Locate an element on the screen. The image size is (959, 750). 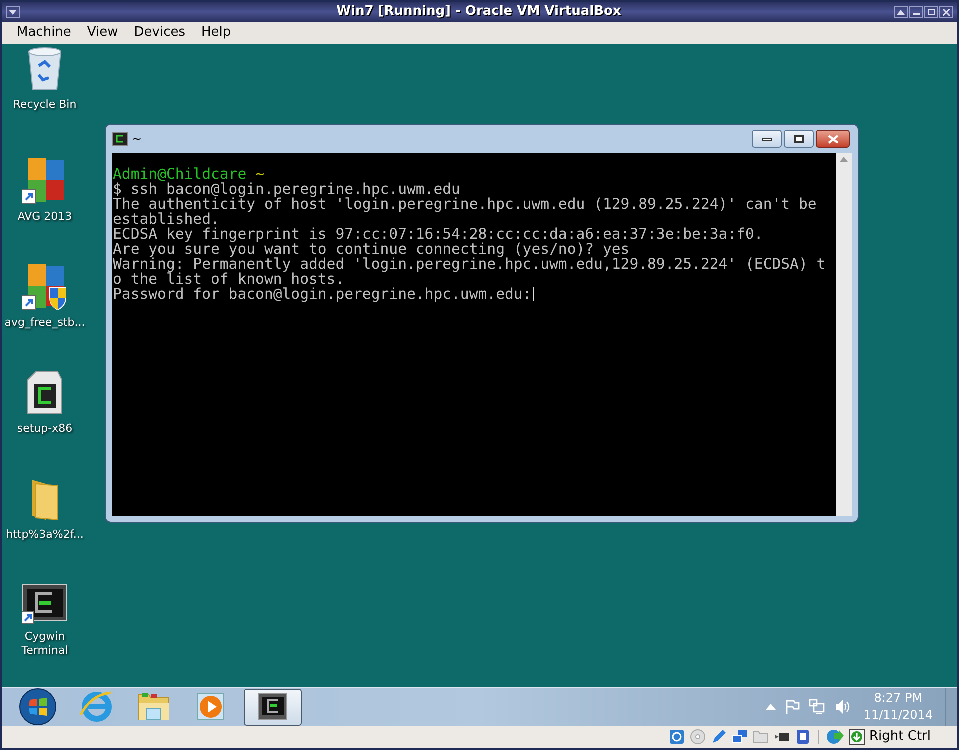
start-orb-icon is located at coordinates (38, 707).